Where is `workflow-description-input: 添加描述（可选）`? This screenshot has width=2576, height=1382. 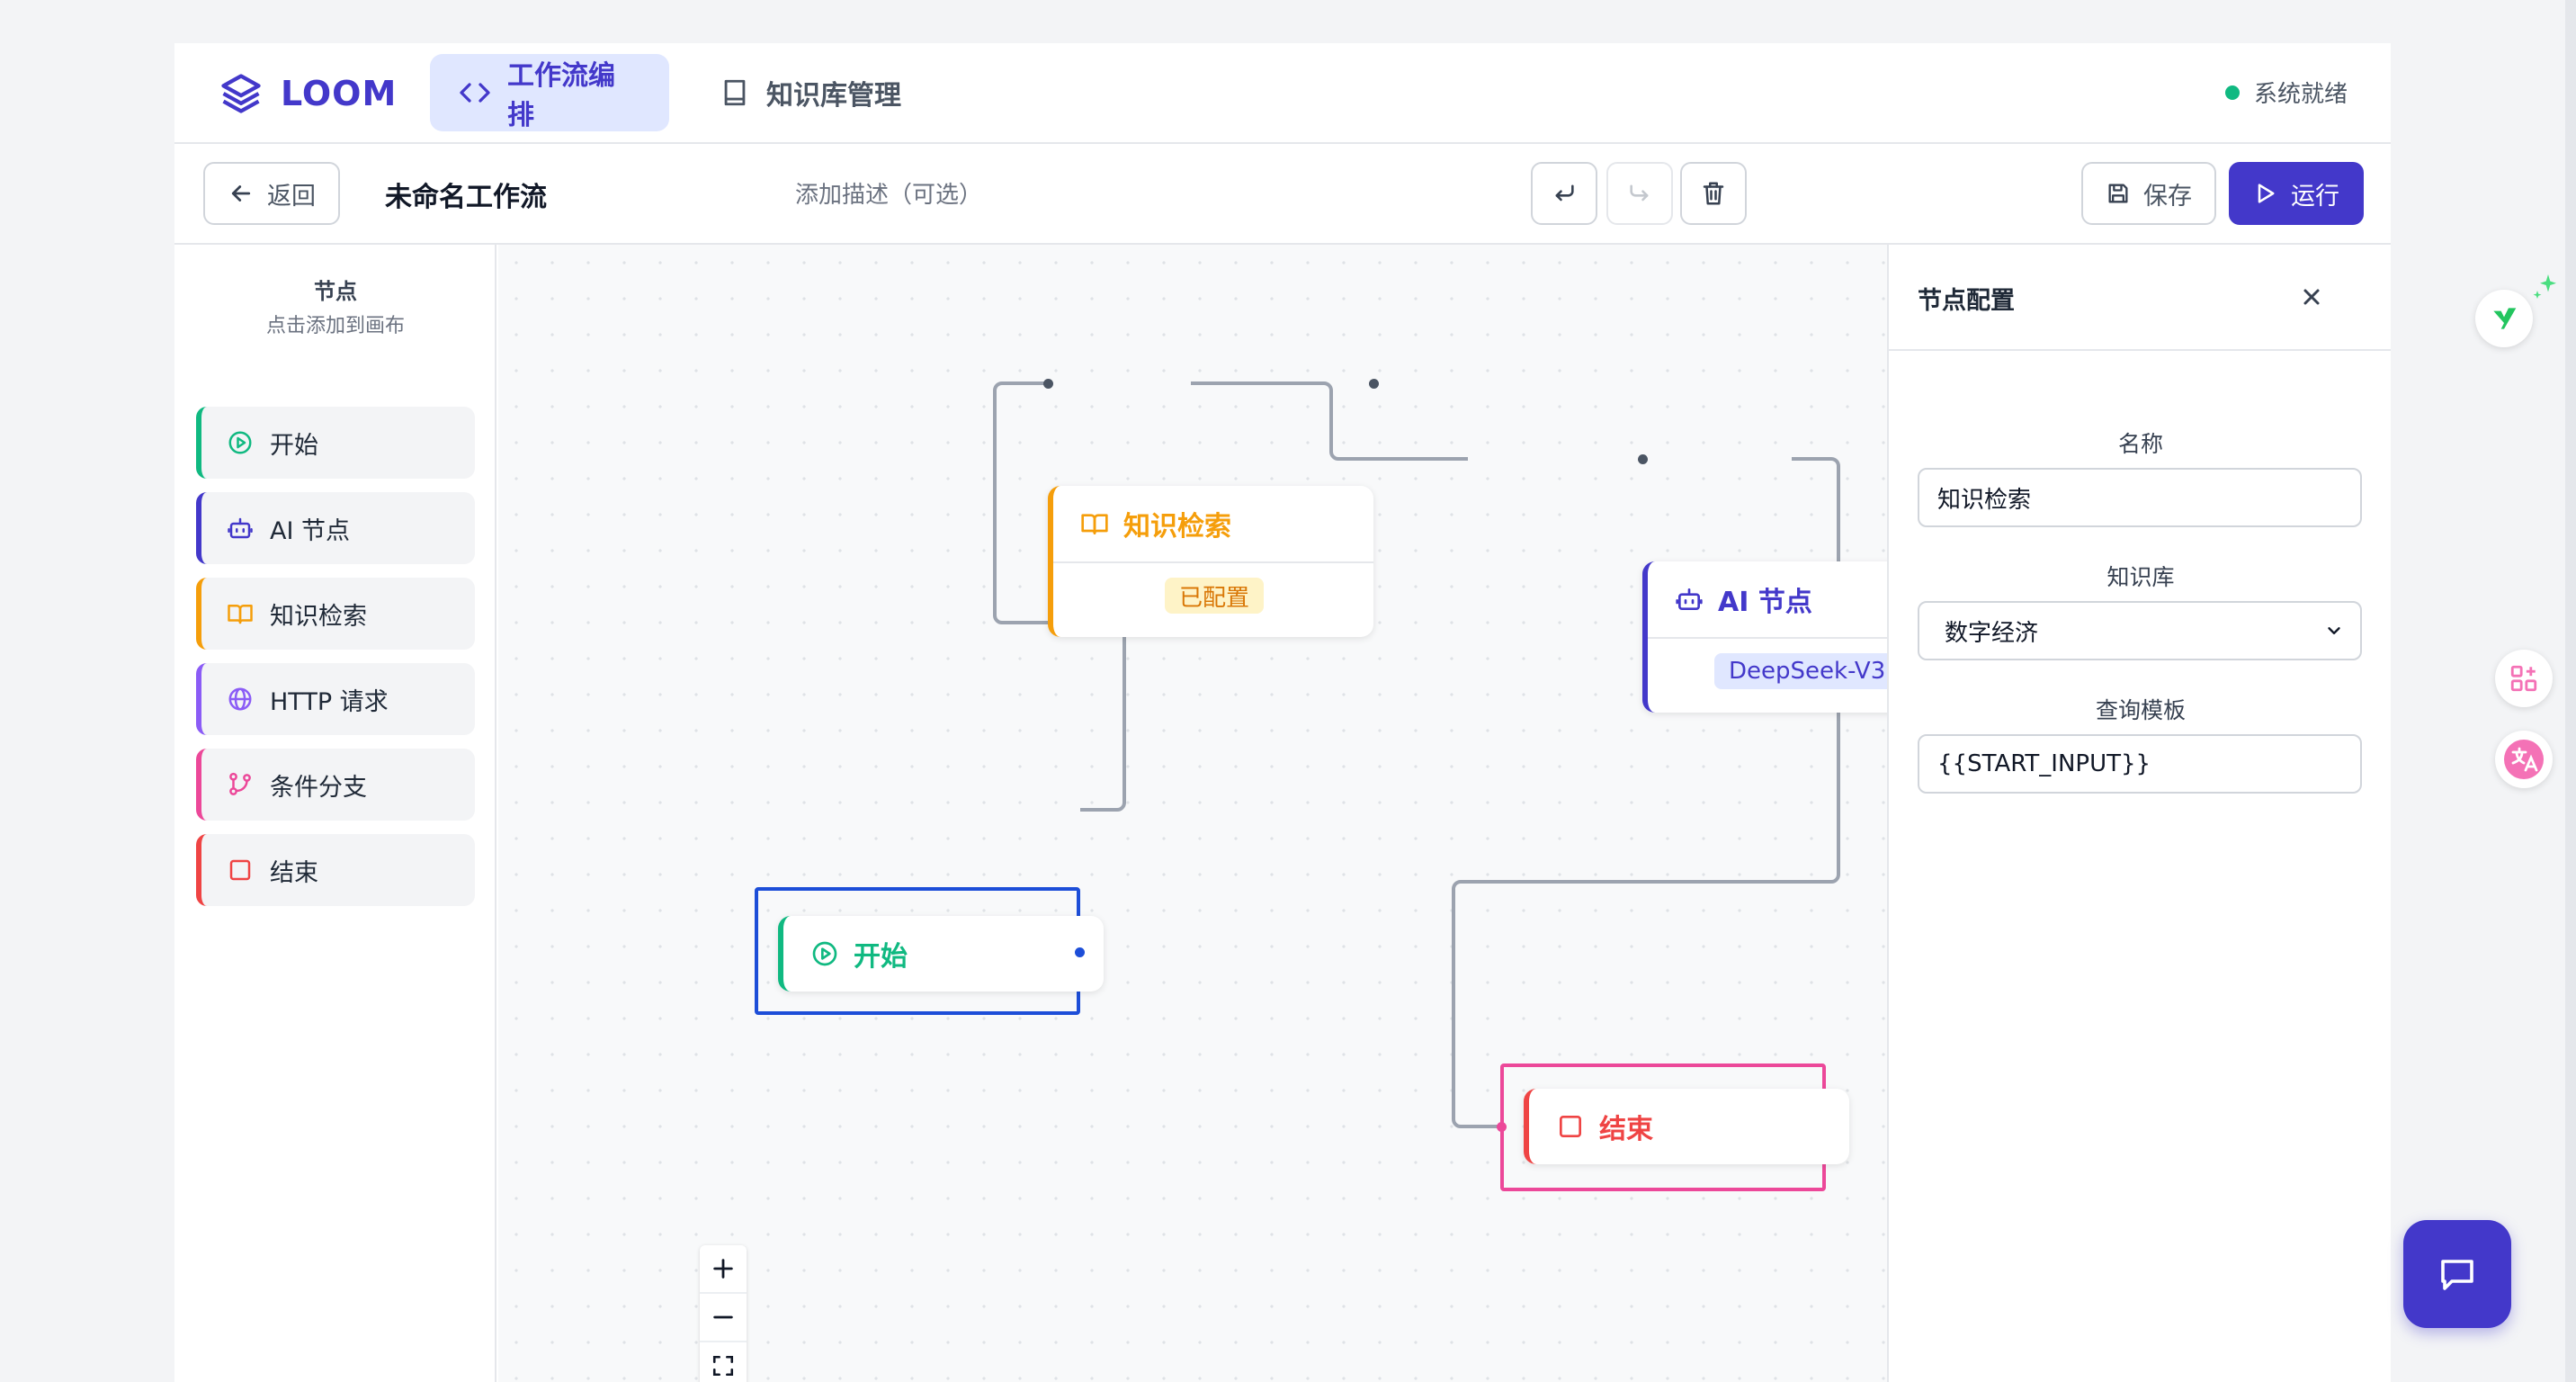
workflow-description-input: 添加描述（可选） is located at coordinates (888, 193).